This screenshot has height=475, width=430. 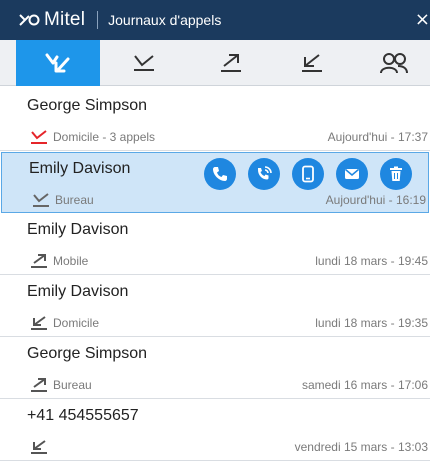 I want to click on call-button, so click(x=220, y=174).